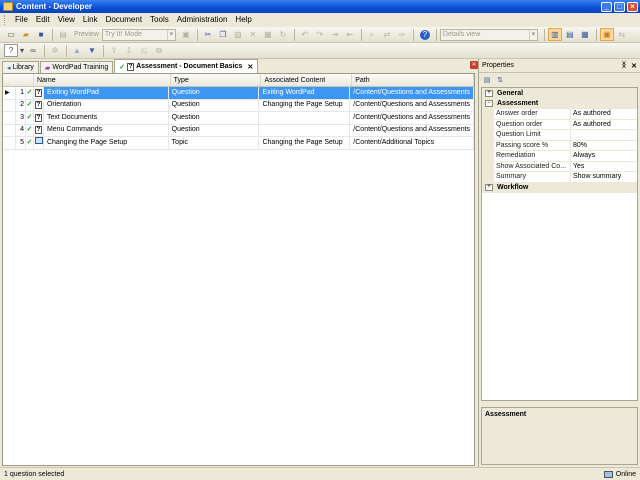 Image resolution: width=640 pixels, height=480 pixels. What do you see at coordinates (559, 166) in the screenshot?
I see `property-row: Show Associated Co... Yes` at bounding box center [559, 166].